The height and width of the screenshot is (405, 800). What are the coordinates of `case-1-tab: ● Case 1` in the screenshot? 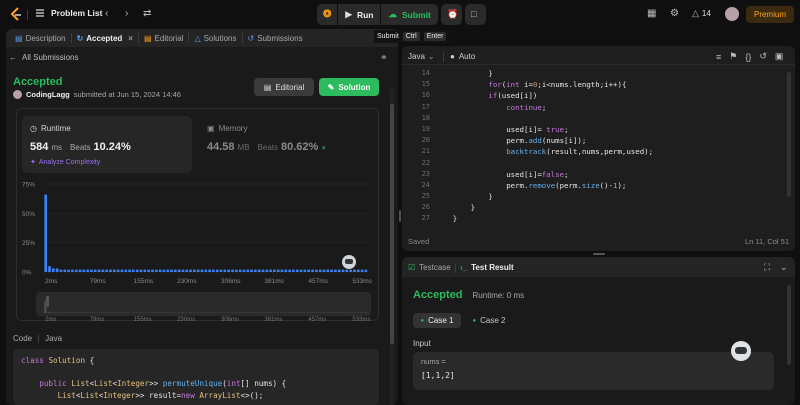 It's located at (437, 320).